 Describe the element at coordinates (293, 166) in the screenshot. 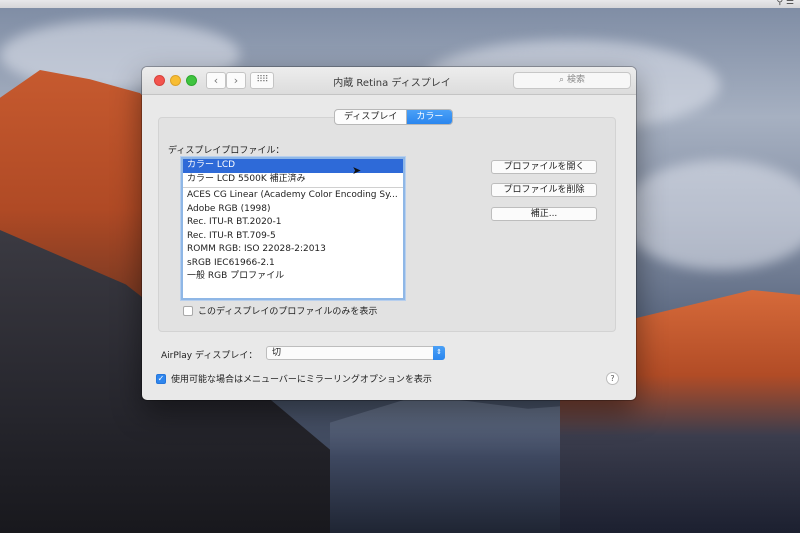

I see `list-item: カラー LCD` at that location.